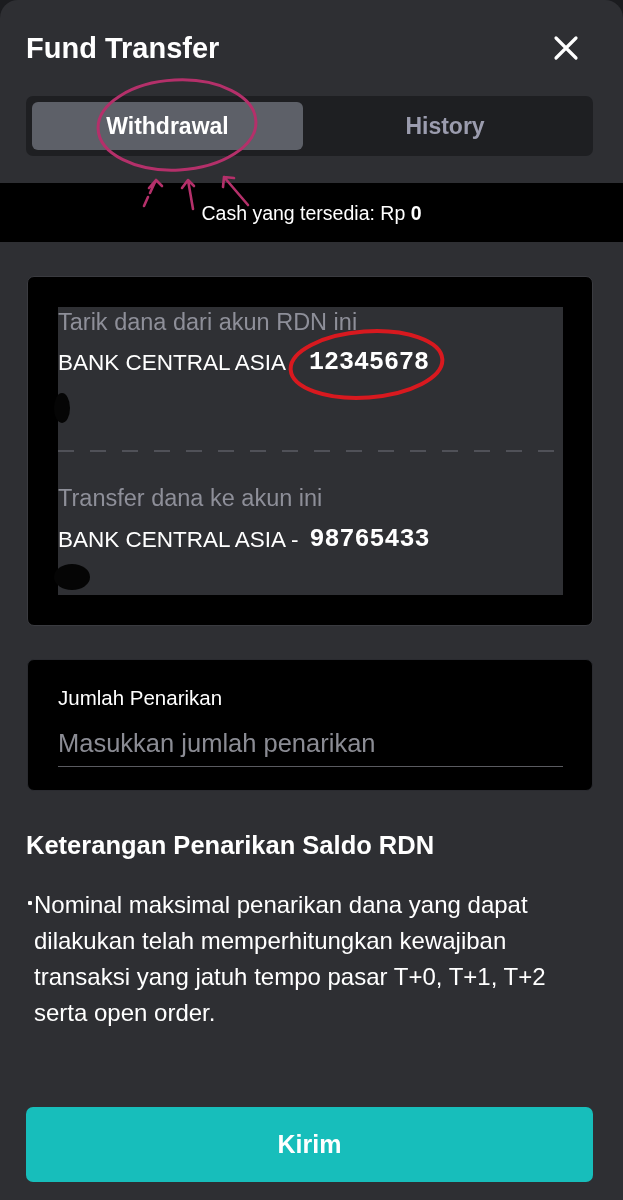  Describe the element at coordinates (231, 845) in the screenshot. I see `notes-heading: Keterangan Penarikan Saldo RDN` at that location.